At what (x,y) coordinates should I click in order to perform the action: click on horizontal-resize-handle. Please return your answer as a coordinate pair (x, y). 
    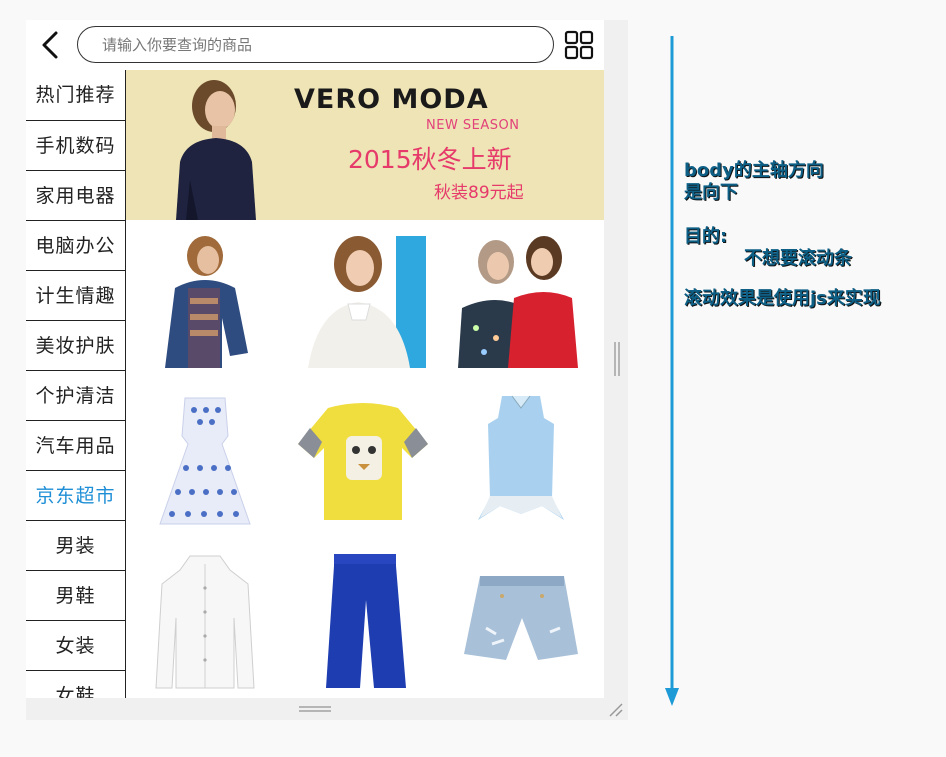
    Looking at the image, I should click on (315, 709).